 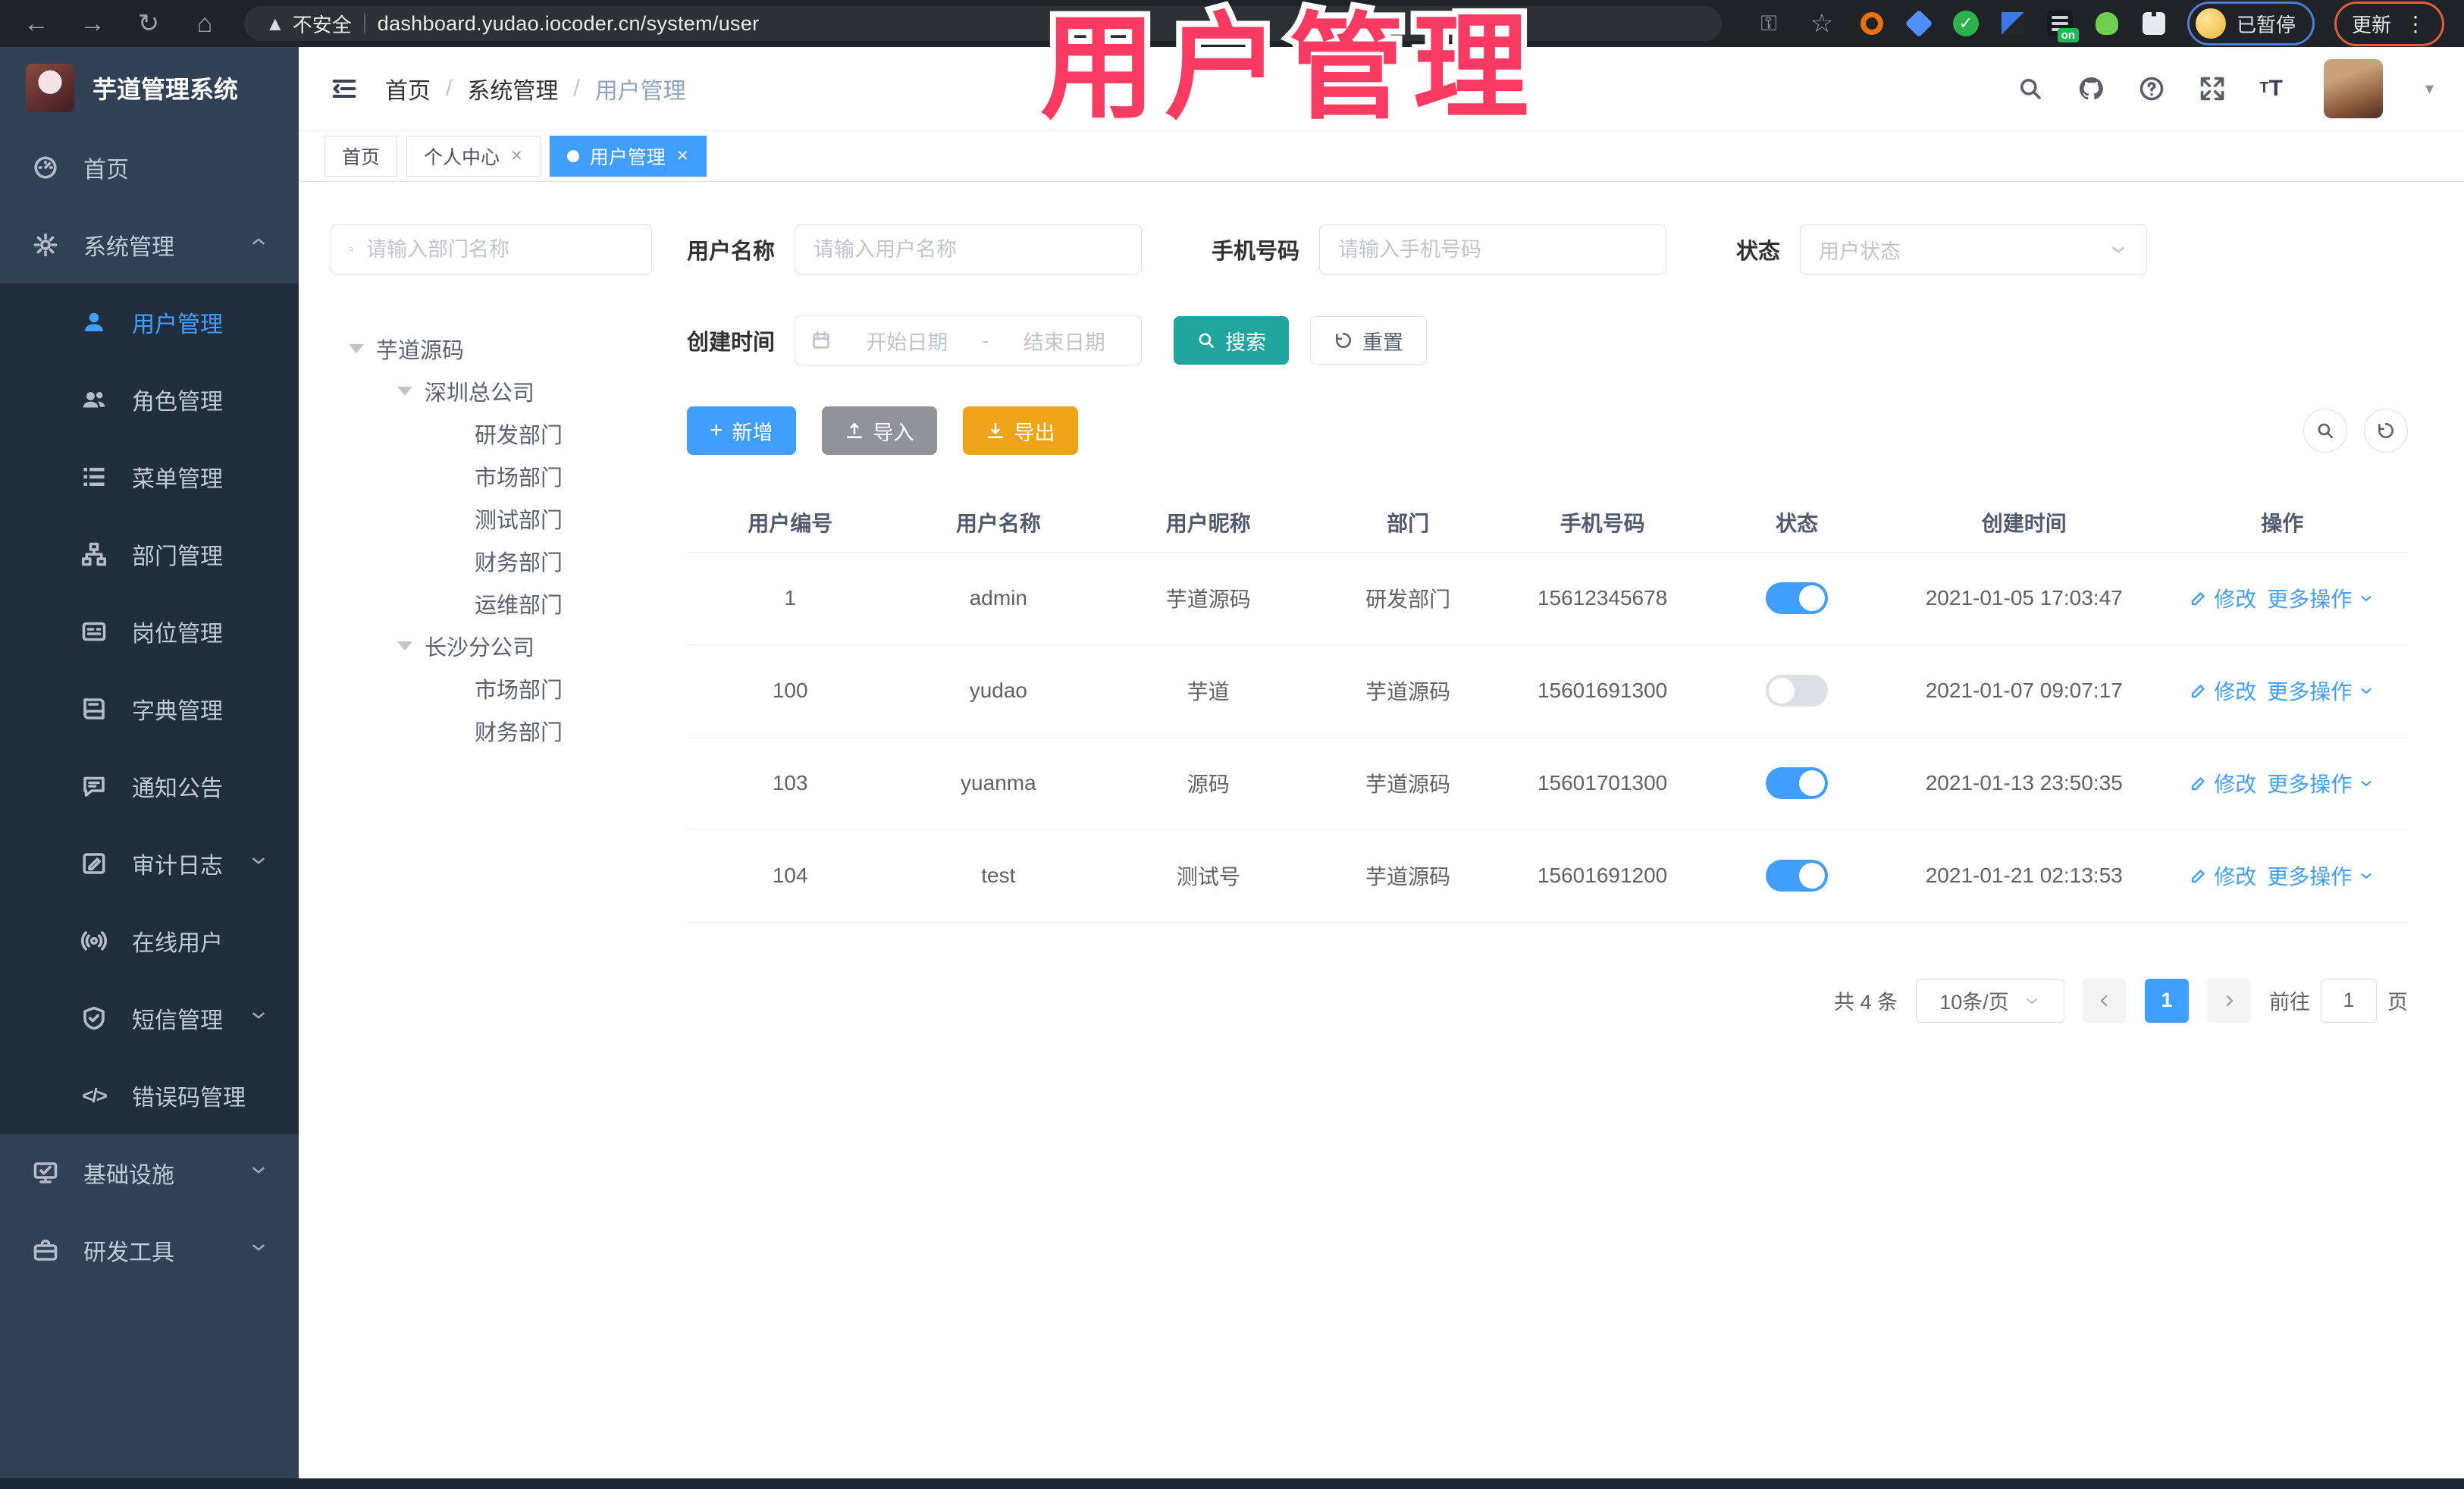 I want to click on end-date-placeholder: 结束日期, so click(x=1065, y=341).